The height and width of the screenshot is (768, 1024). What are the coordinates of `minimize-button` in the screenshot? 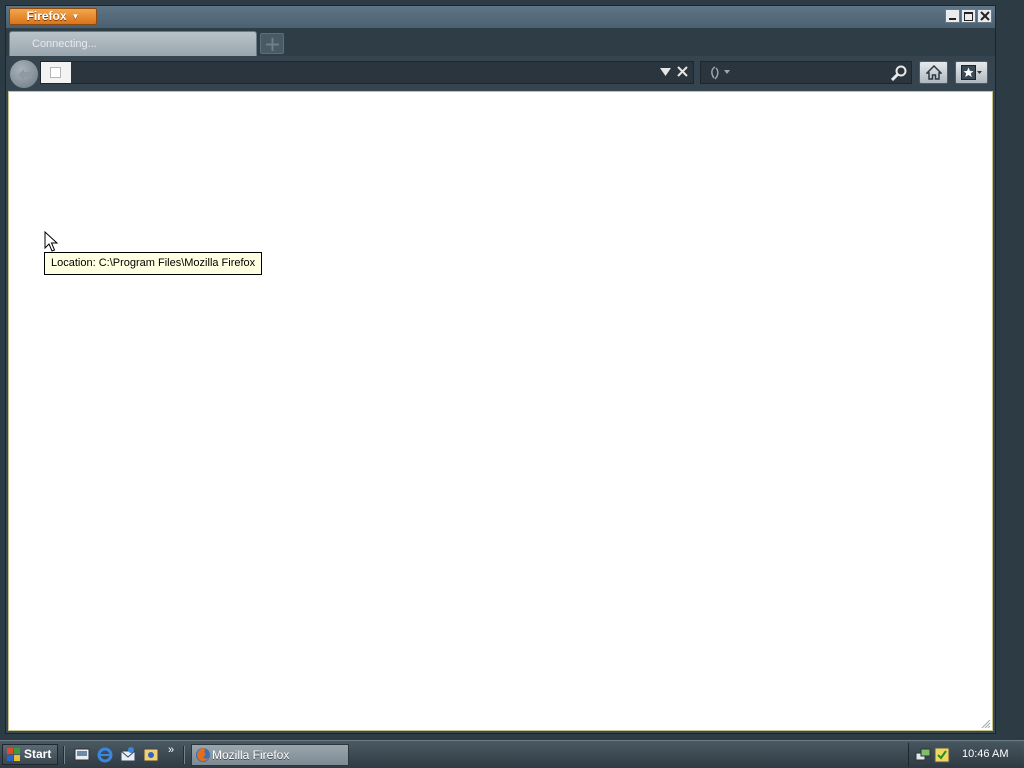 It's located at (952, 16).